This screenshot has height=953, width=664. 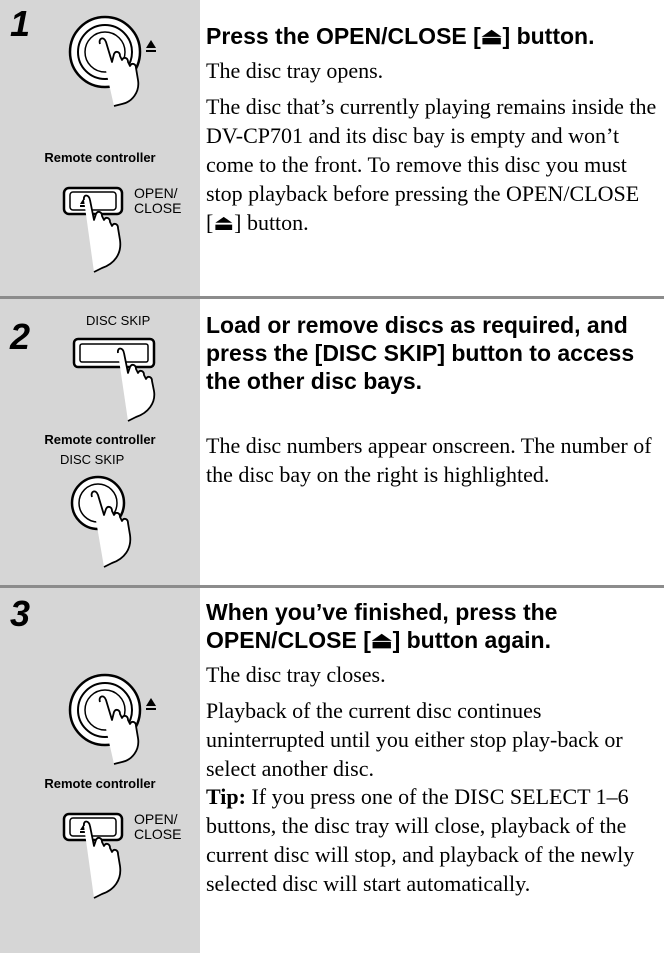 I want to click on unit-button-caption: DISC SKIP, so click(x=118, y=320).